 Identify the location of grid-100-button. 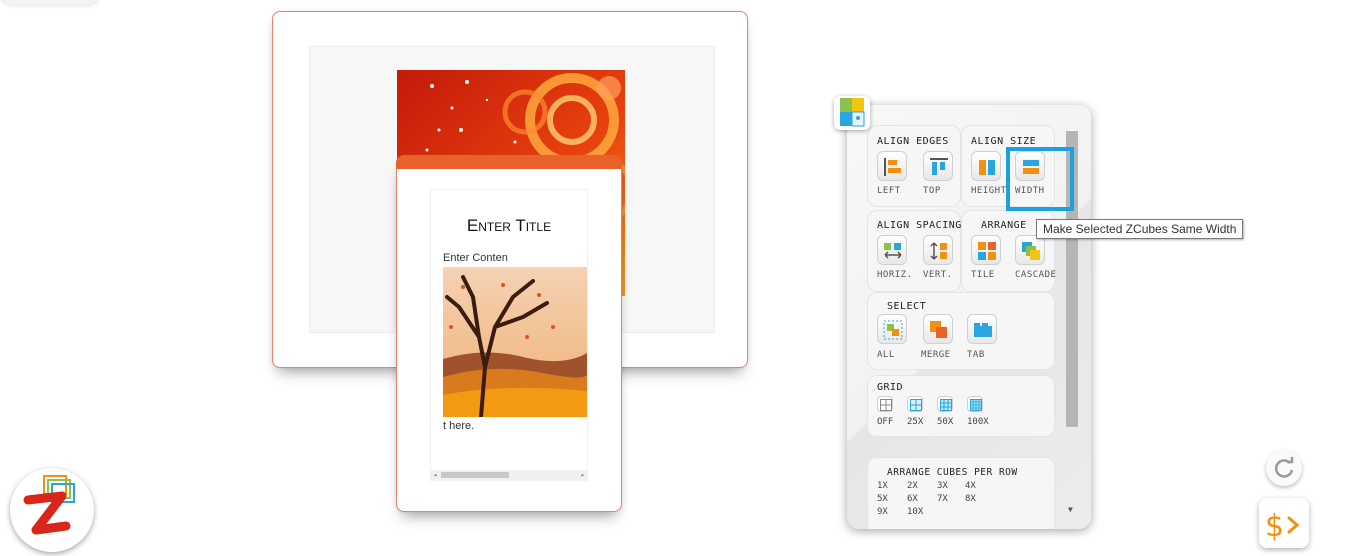
(975, 404).